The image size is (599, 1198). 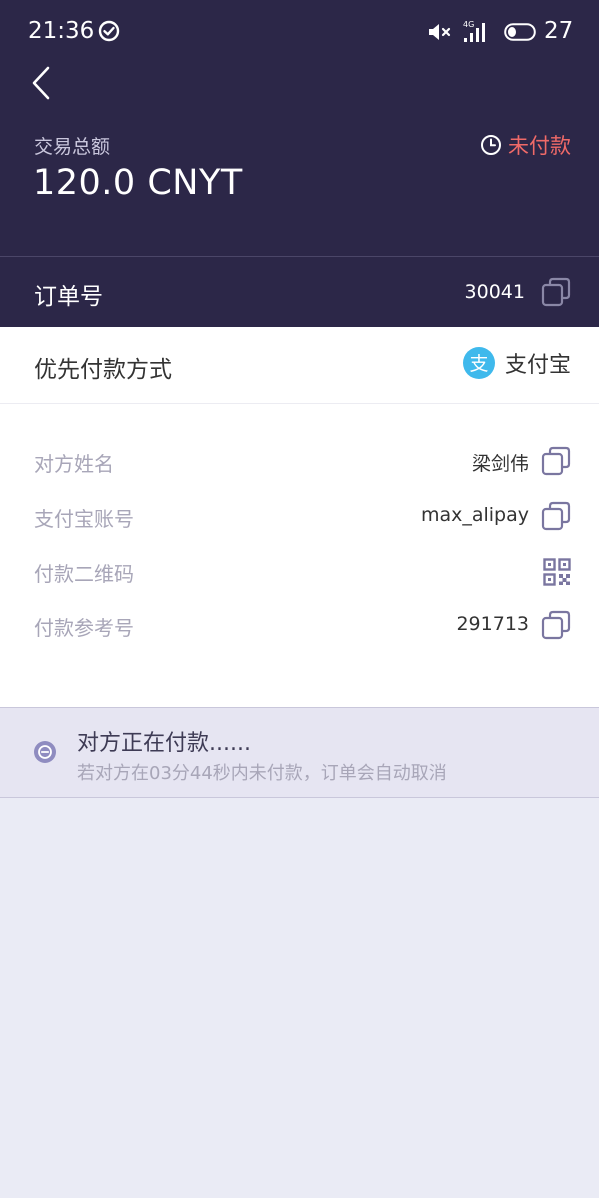 I want to click on minus-circle-icon, so click(x=45, y=752).